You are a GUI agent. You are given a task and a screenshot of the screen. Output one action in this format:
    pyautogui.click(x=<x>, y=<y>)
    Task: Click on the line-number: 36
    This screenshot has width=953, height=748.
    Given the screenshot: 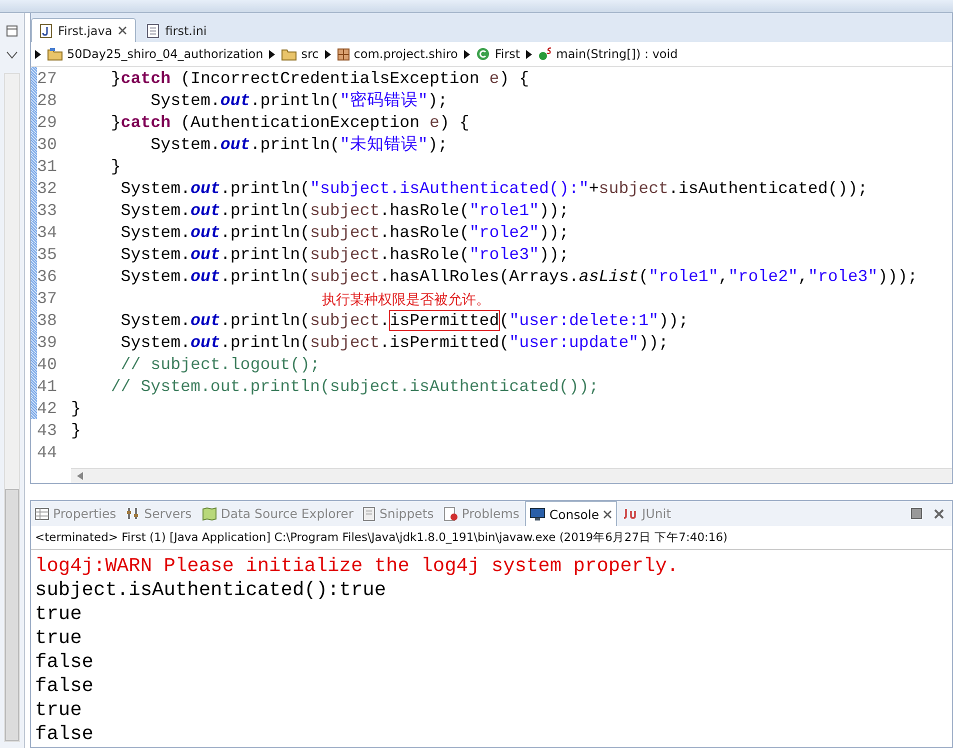 What is the action you would take?
    pyautogui.click(x=47, y=276)
    